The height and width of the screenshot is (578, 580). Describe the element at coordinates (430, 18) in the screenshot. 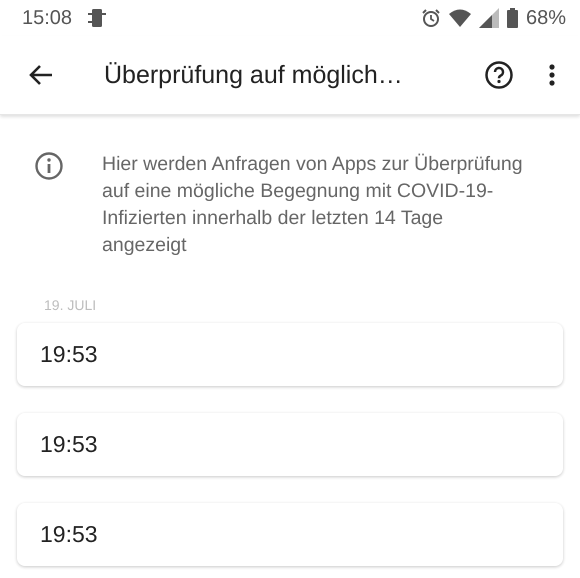

I see `alarm-icon` at that location.